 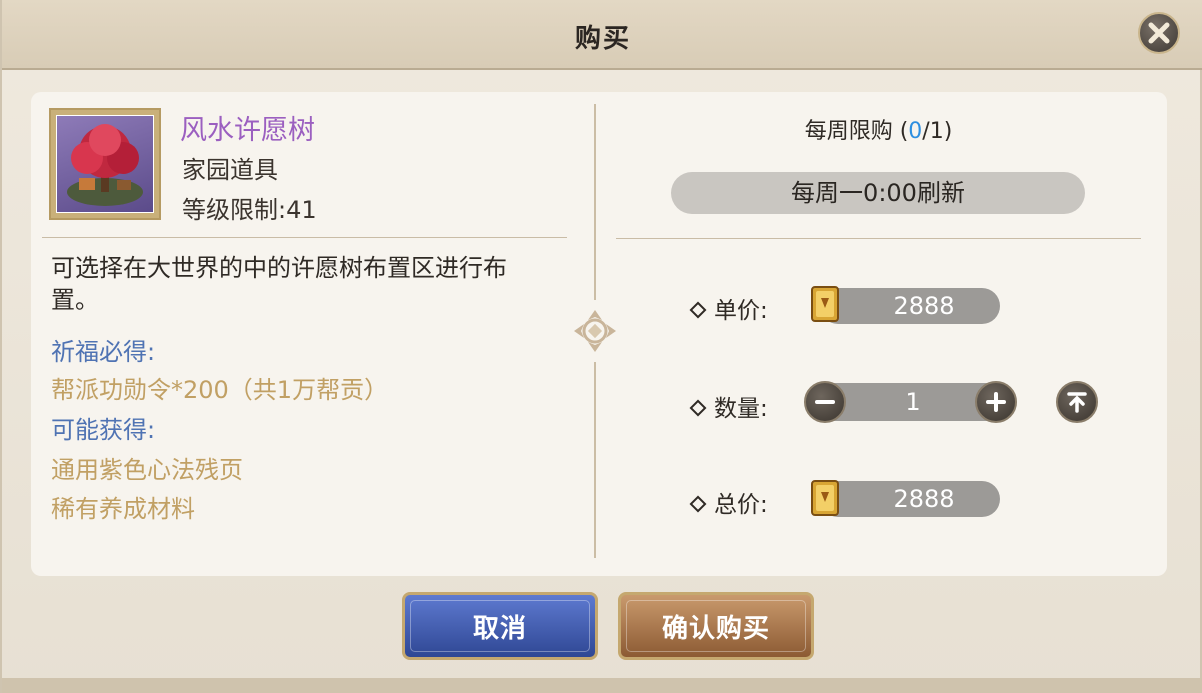 I want to click on blessing-label: 祈福必得:, so click(x=103, y=352).